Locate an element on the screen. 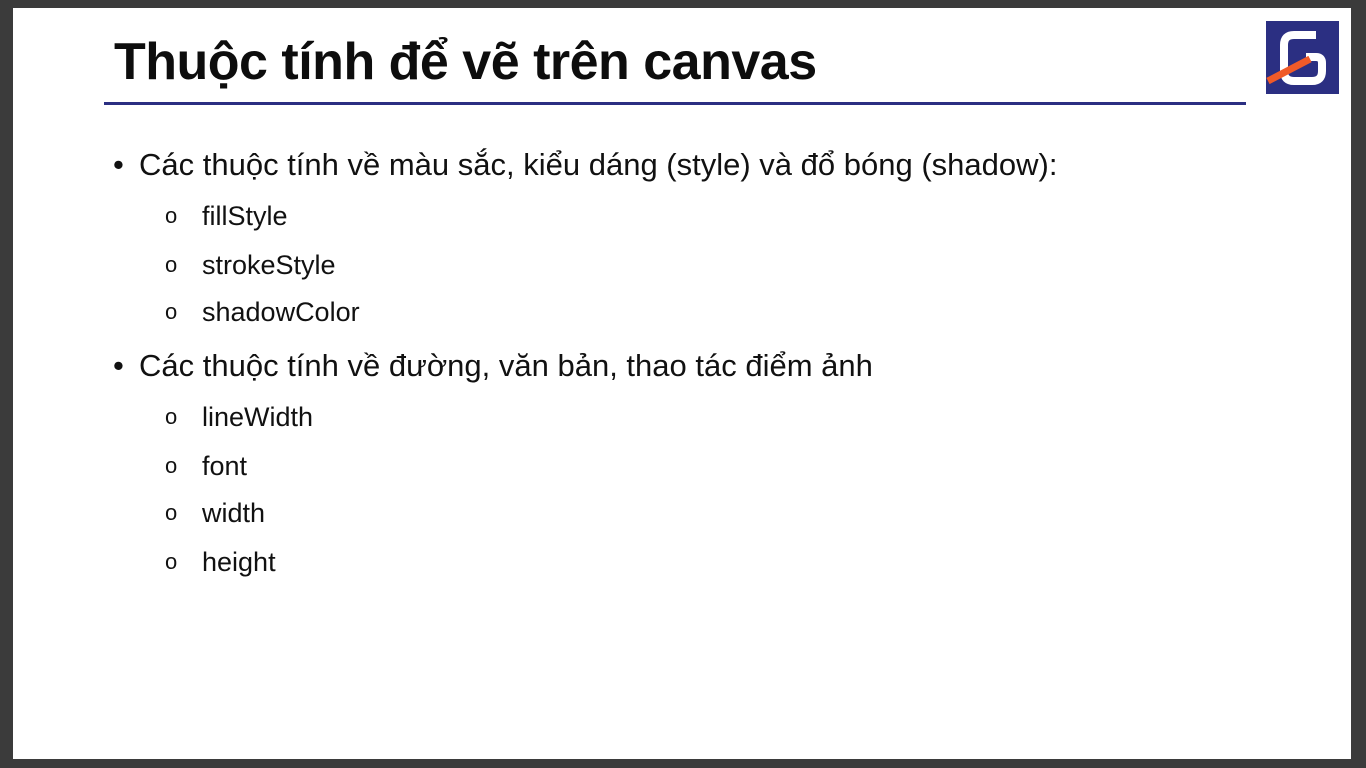 The image size is (1366, 768). sub-bullet-item: o width is located at coordinates (215, 513).